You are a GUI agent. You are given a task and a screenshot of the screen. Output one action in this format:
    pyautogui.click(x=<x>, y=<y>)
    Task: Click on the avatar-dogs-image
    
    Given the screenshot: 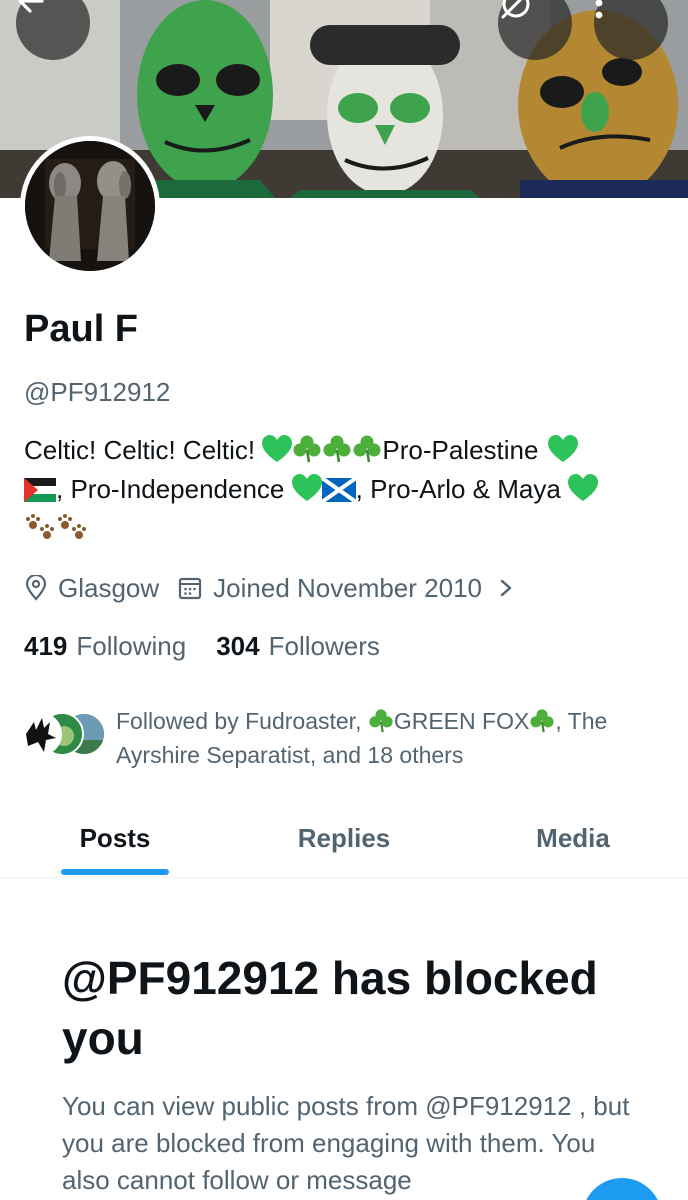 What is the action you would take?
    pyautogui.click(x=90, y=206)
    